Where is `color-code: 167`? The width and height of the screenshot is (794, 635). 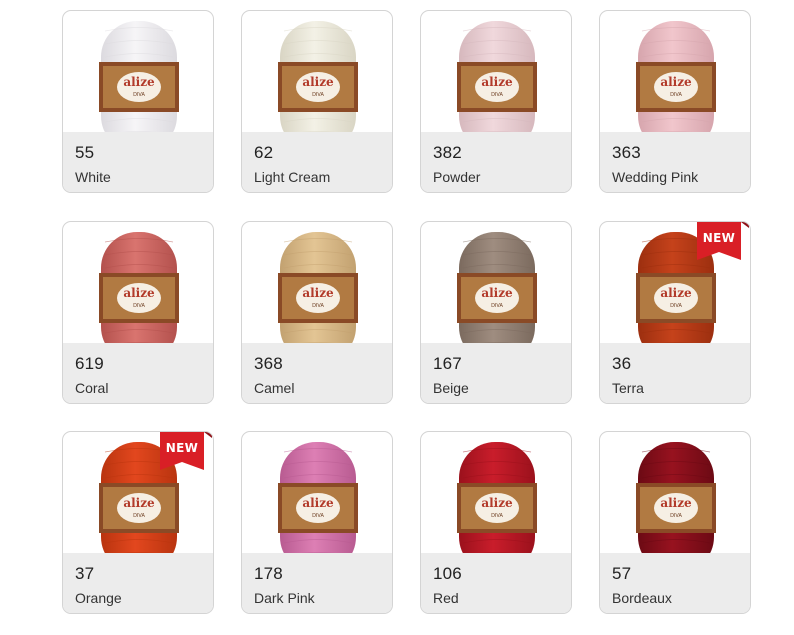 color-code: 167 is located at coordinates (447, 363).